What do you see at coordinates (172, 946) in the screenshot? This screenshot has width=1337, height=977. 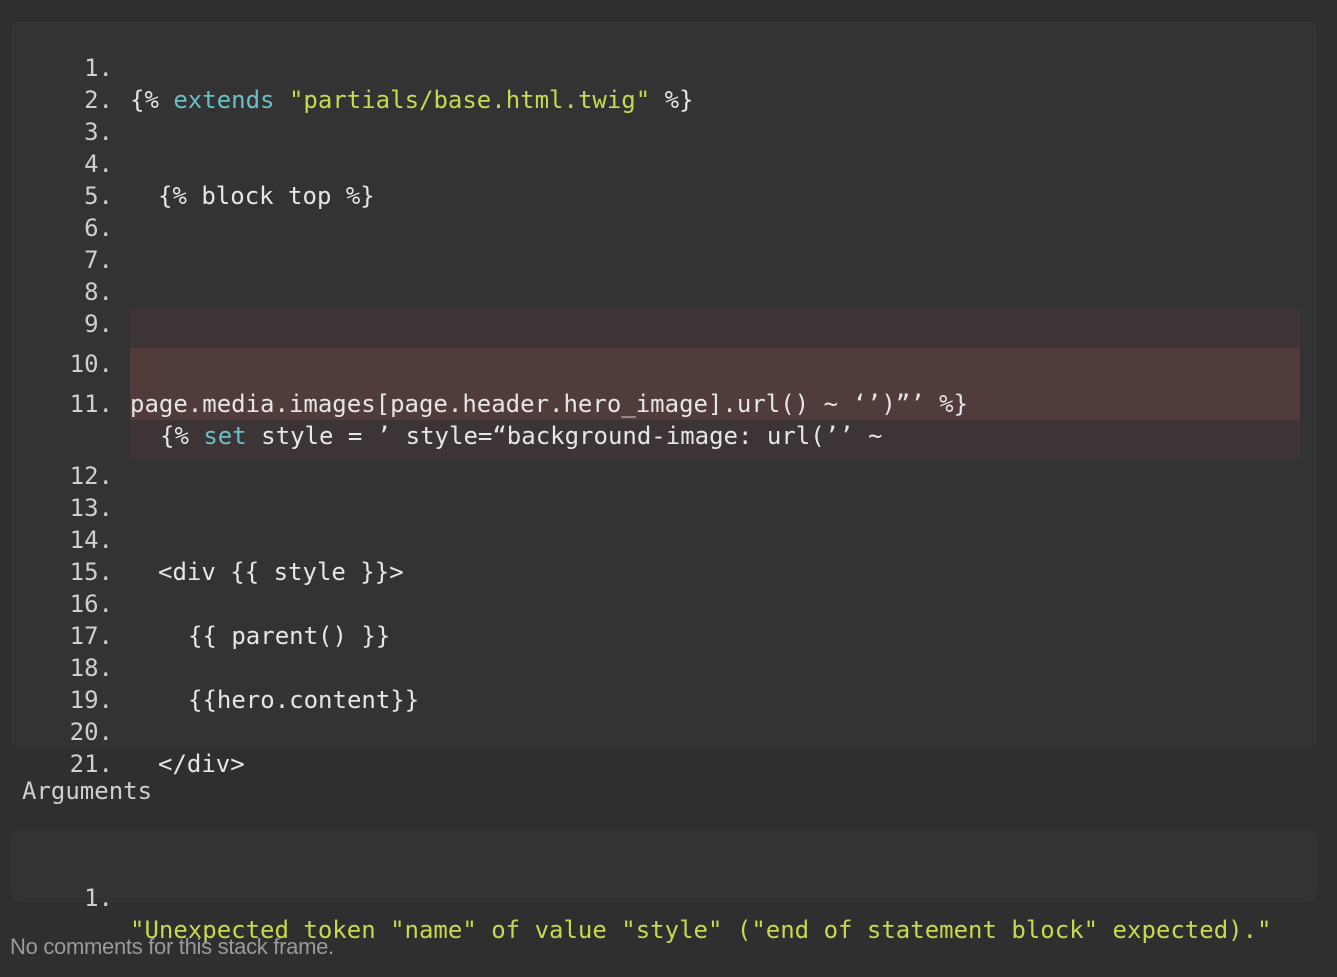 I see `stack-frame-comments: No comments for this stack frame.` at bounding box center [172, 946].